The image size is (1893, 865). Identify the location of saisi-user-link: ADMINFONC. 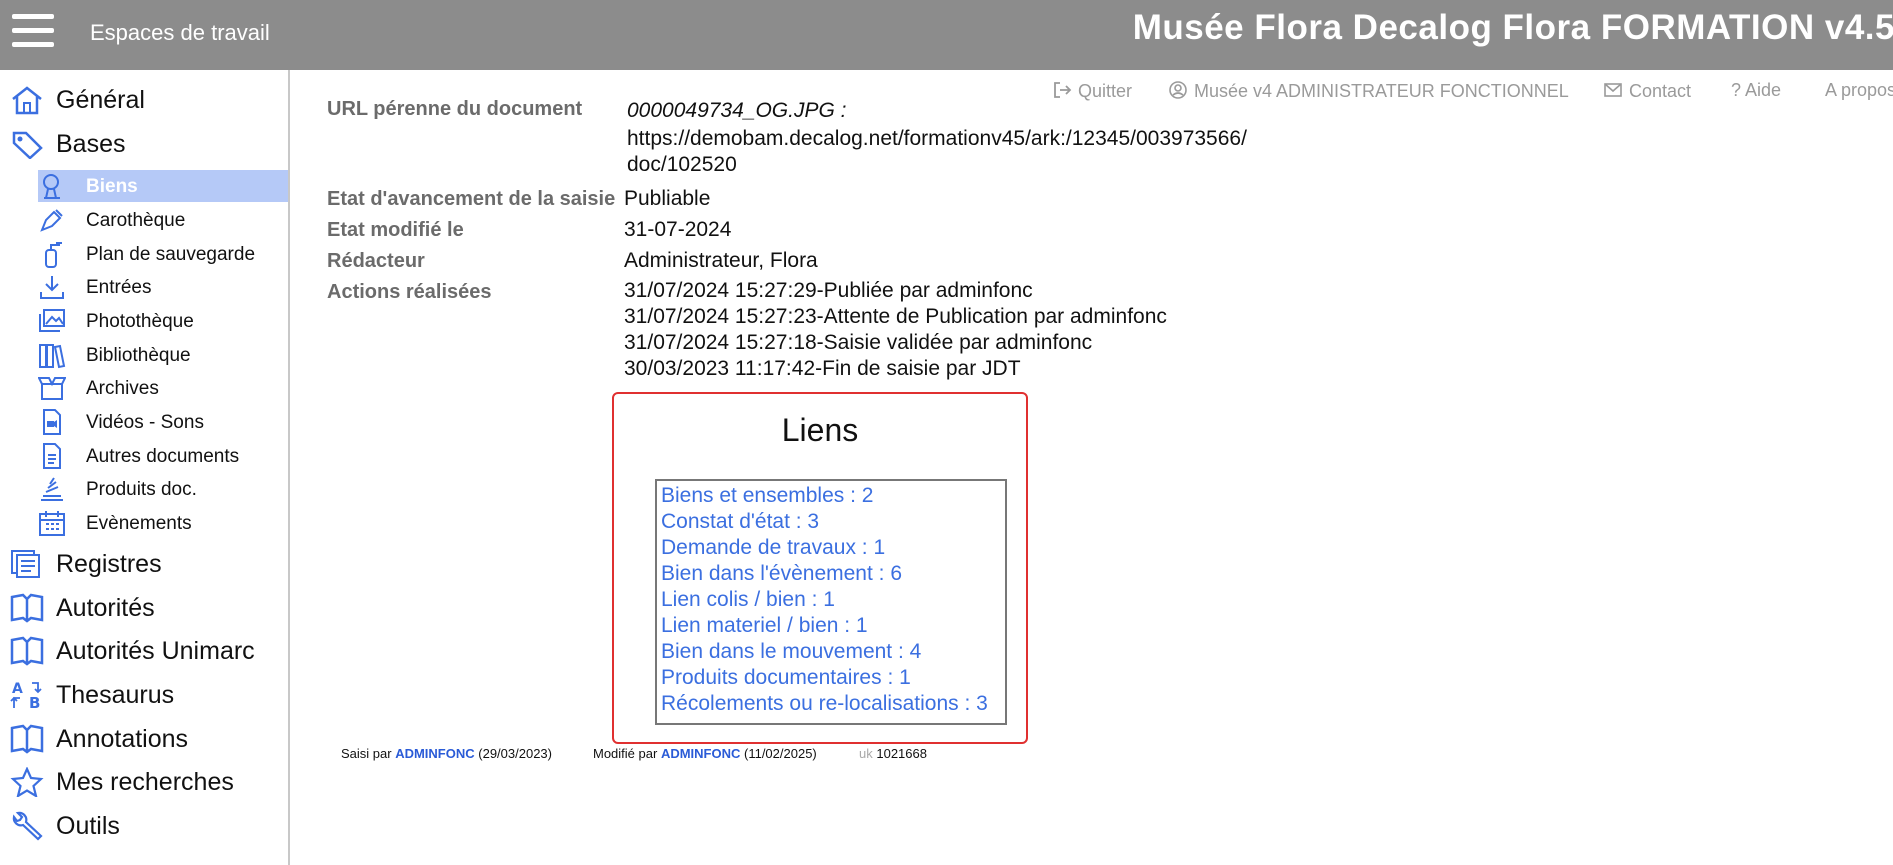
(434, 753).